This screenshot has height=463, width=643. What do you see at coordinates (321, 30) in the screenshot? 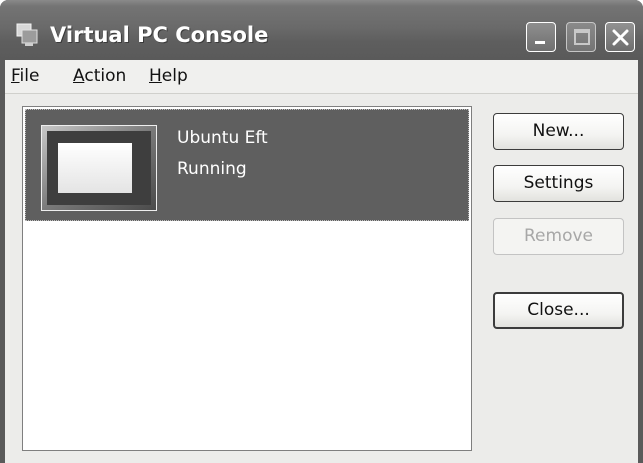
I see `title-bar: Virtual PC Console` at bounding box center [321, 30].